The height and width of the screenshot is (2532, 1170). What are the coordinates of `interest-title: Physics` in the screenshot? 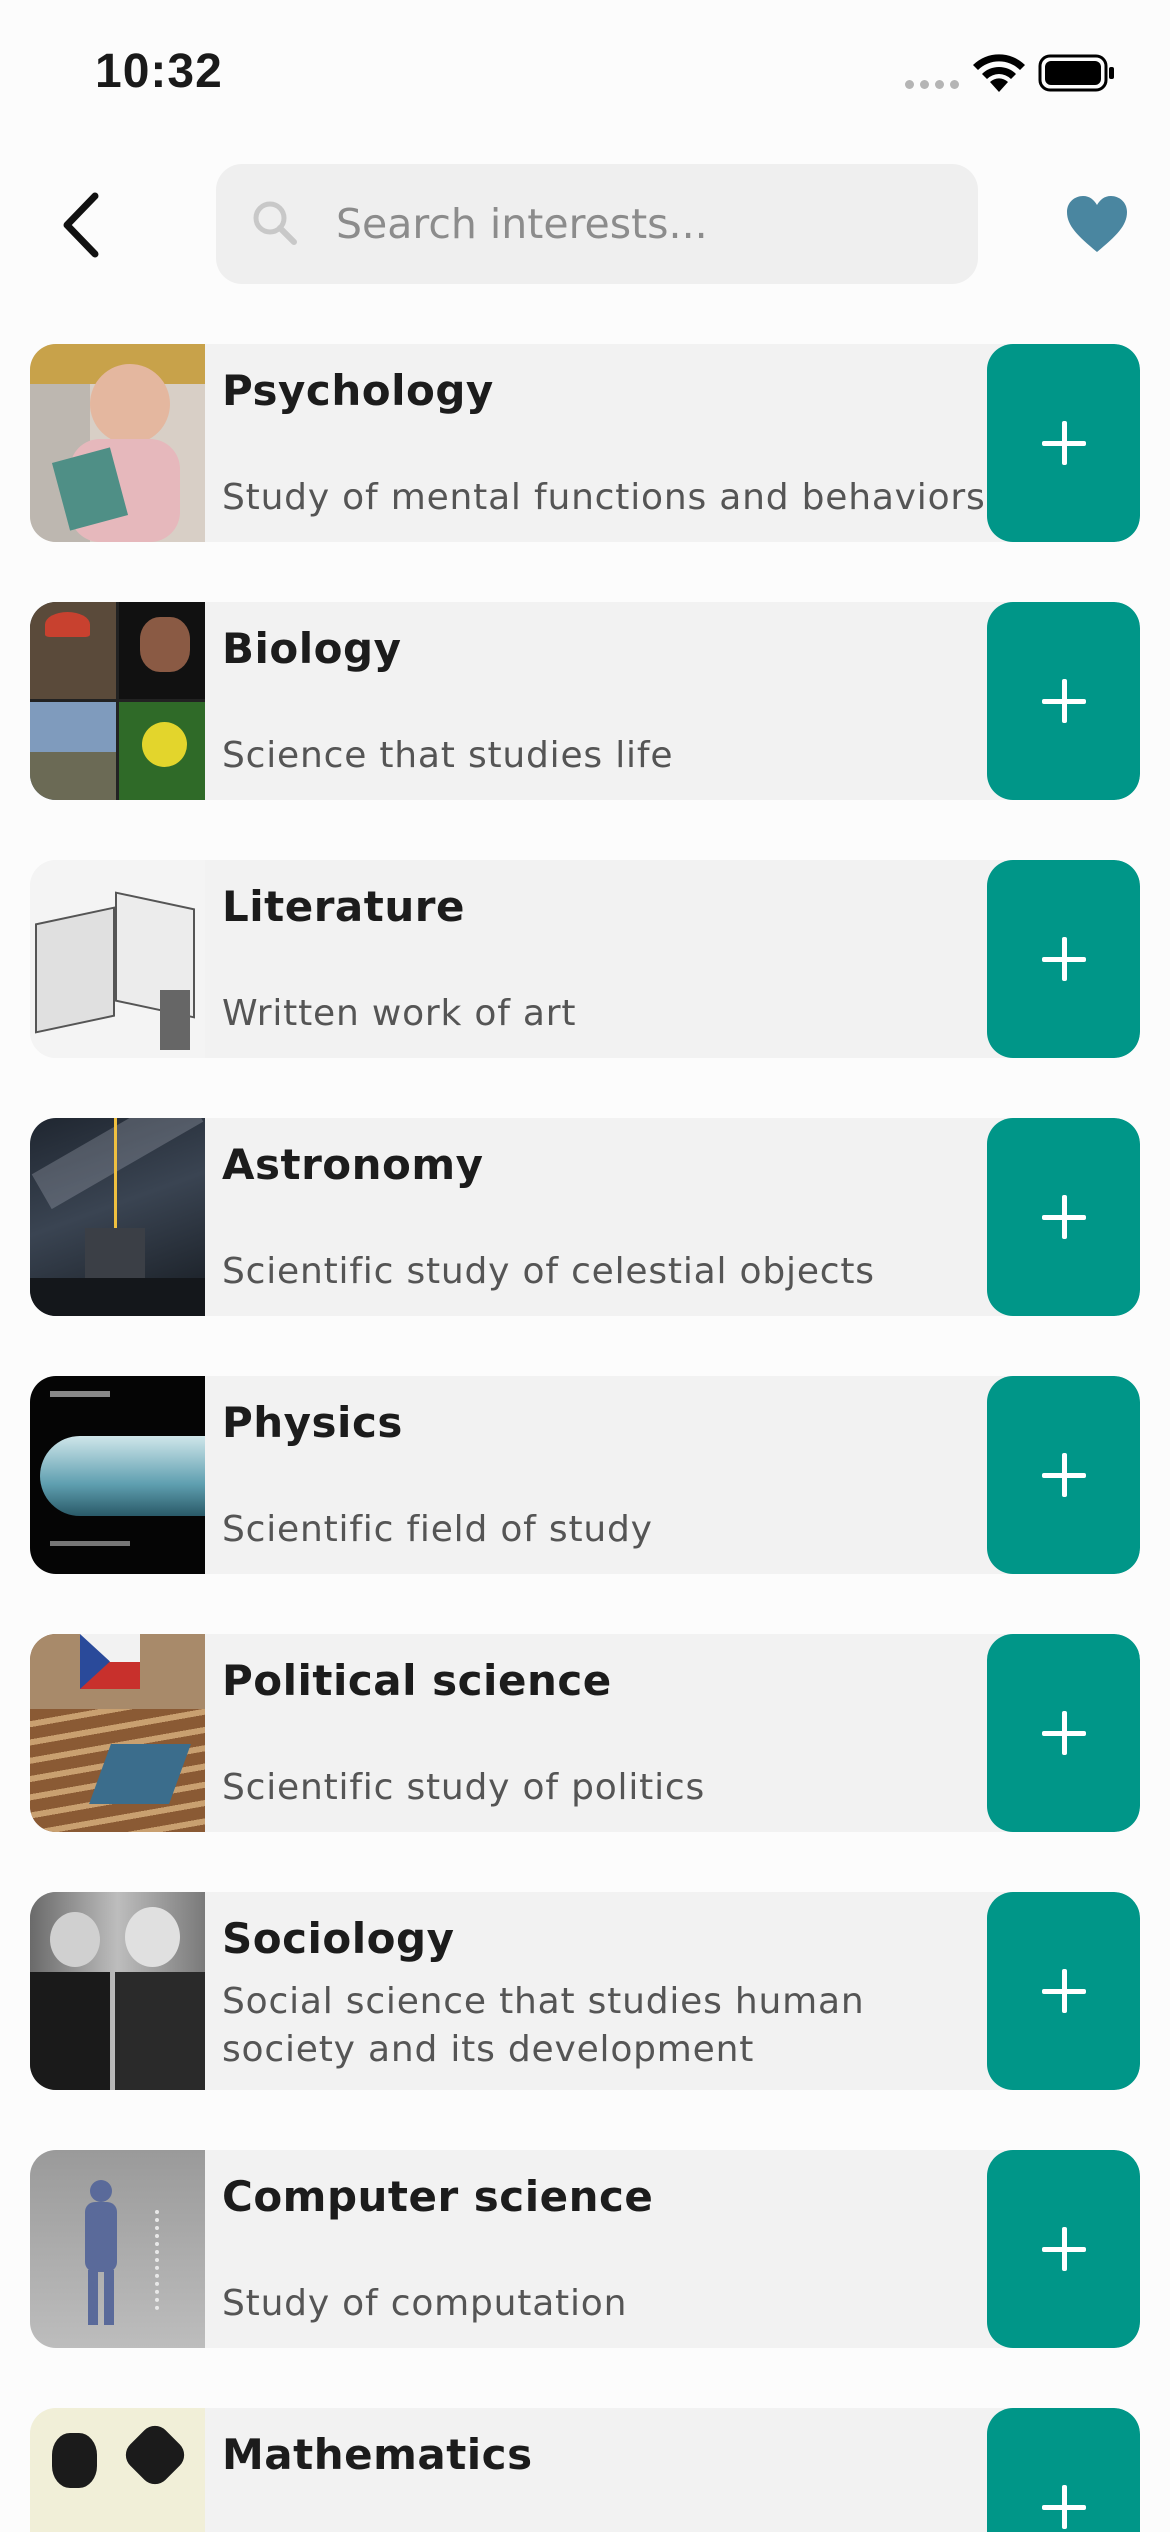 It's located at (312, 1422).